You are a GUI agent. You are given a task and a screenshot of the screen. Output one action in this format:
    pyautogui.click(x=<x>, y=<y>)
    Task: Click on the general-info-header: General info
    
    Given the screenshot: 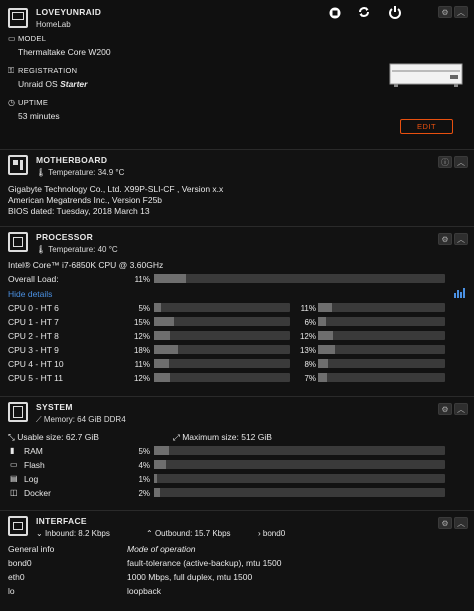 What is the action you would take?
    pyautogui.click(x=31, y=549)
    